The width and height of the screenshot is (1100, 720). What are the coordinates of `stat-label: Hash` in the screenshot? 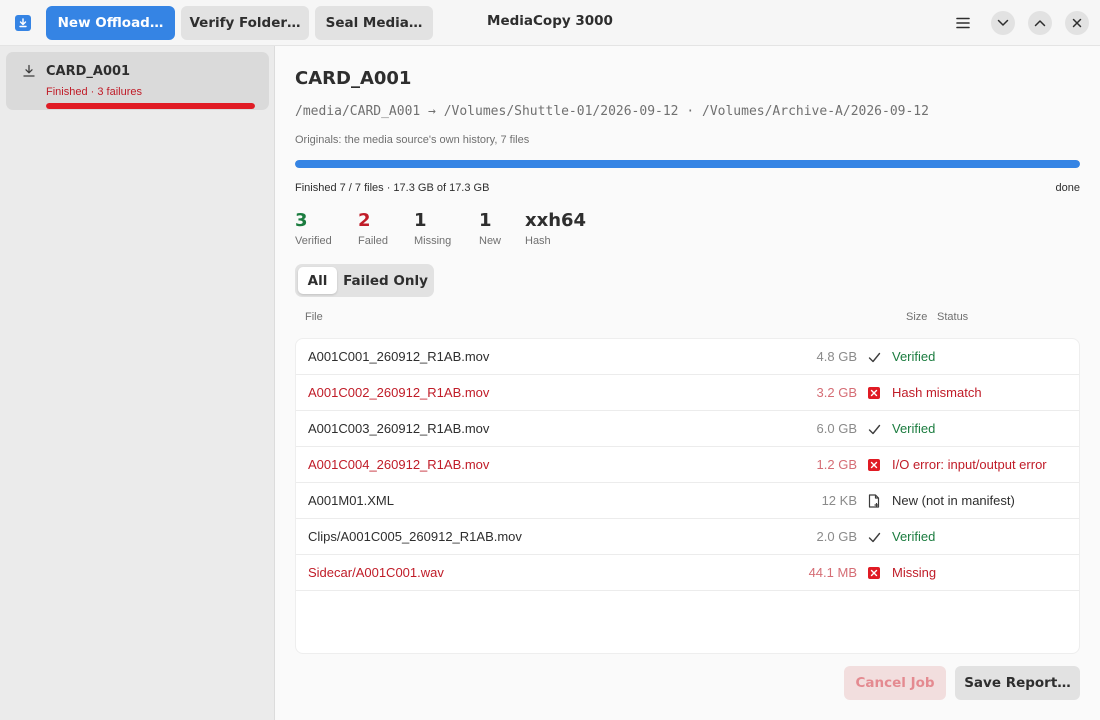 It's located at (538, 241).